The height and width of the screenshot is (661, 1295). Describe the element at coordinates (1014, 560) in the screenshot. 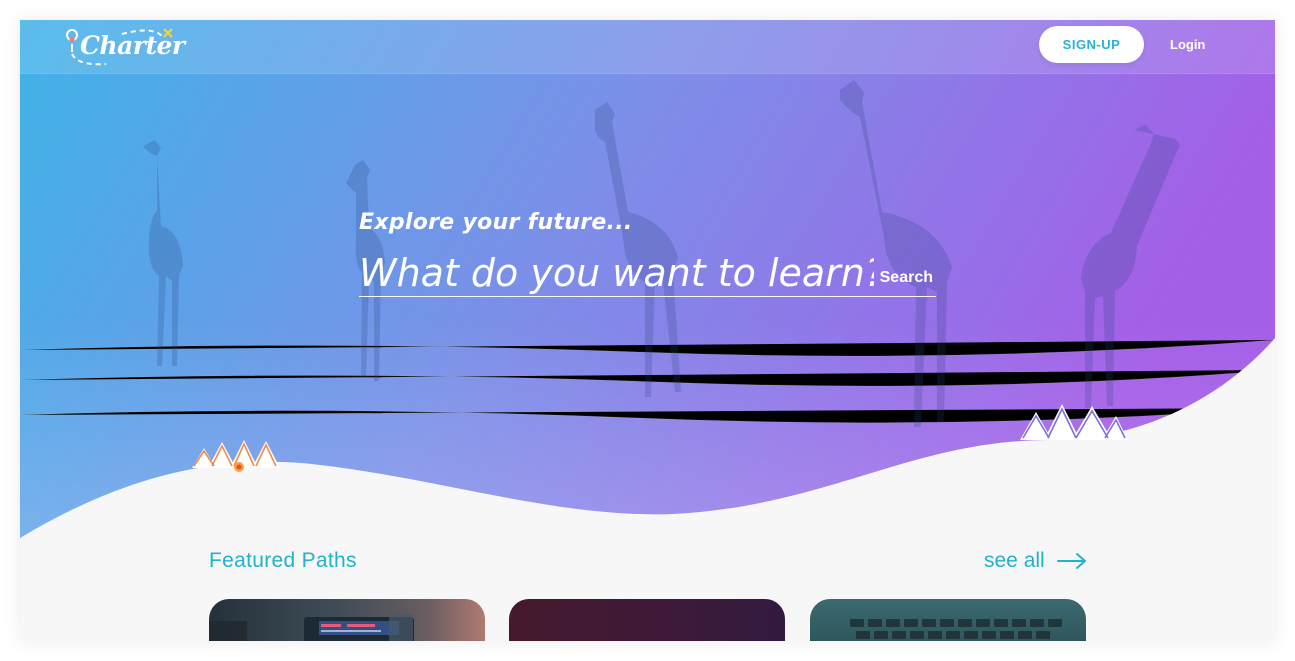

I see `see-all-label: see all` at that location.